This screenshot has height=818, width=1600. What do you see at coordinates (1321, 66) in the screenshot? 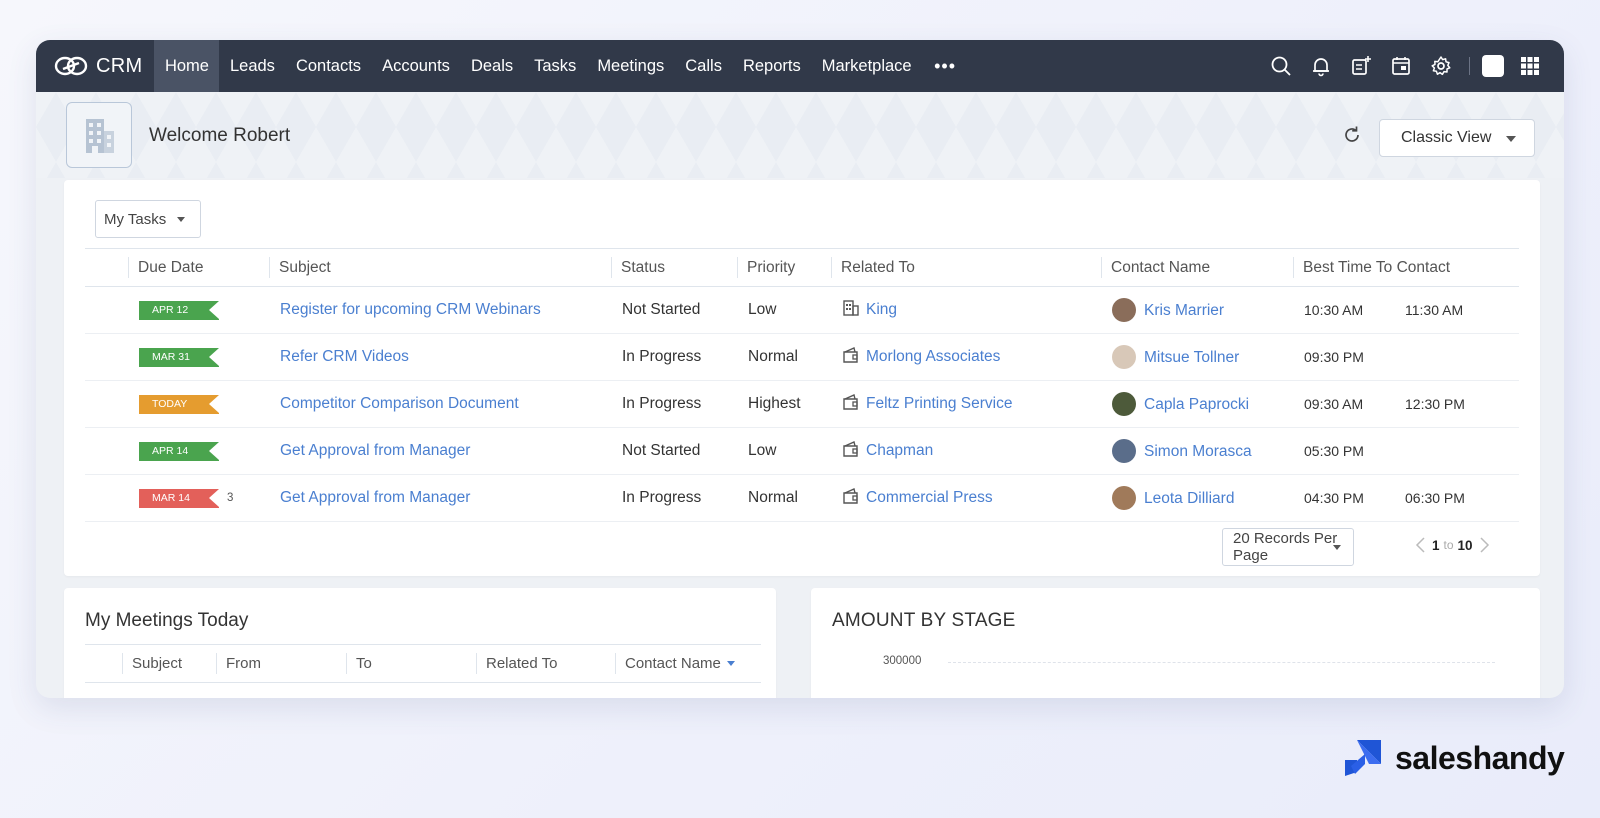
I see `bell-icon` at bounding box center [1321, 66].